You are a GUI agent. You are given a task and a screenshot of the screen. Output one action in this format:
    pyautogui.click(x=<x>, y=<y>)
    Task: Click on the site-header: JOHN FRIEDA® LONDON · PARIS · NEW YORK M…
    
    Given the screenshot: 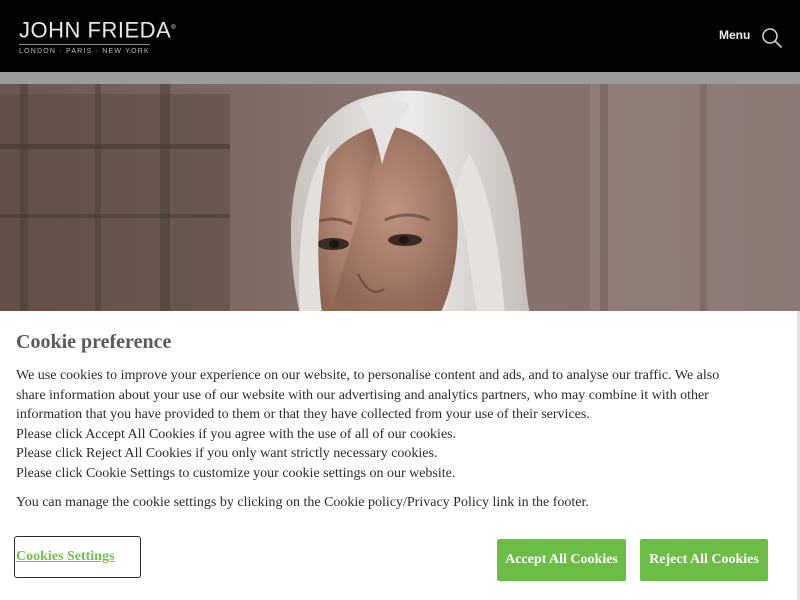 What is the action you would take?
    pyautogui.click(x=400, y=36)
    